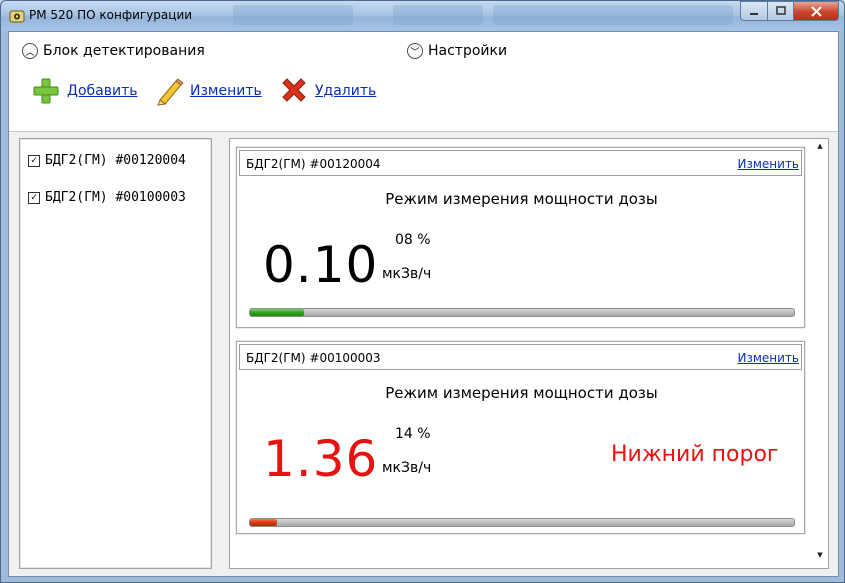  What do you see at coordinates (313, 358) in the screenshot?
I see `card-device-name: БДГ2(ГМ) #00100003` at bounding box center [313, 358].